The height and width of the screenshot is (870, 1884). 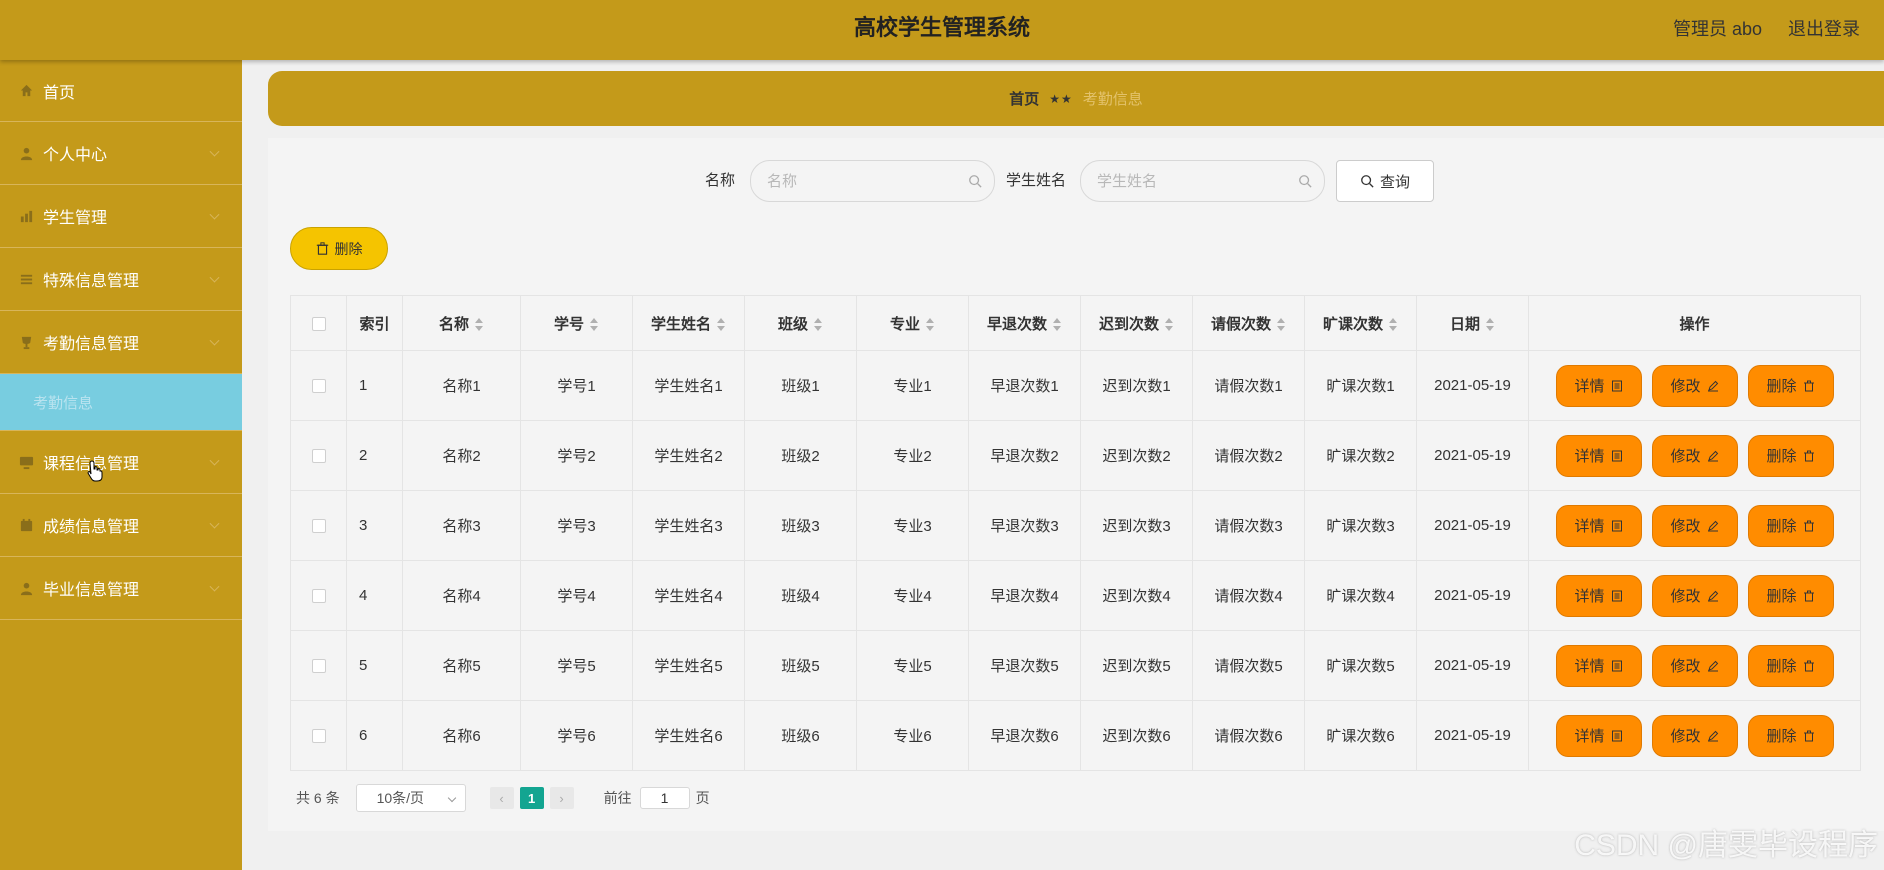 What do you see at coordinates (531, 798) in the screenshot?
I see `page-number-button: 1` at bounding box center [531, 798].